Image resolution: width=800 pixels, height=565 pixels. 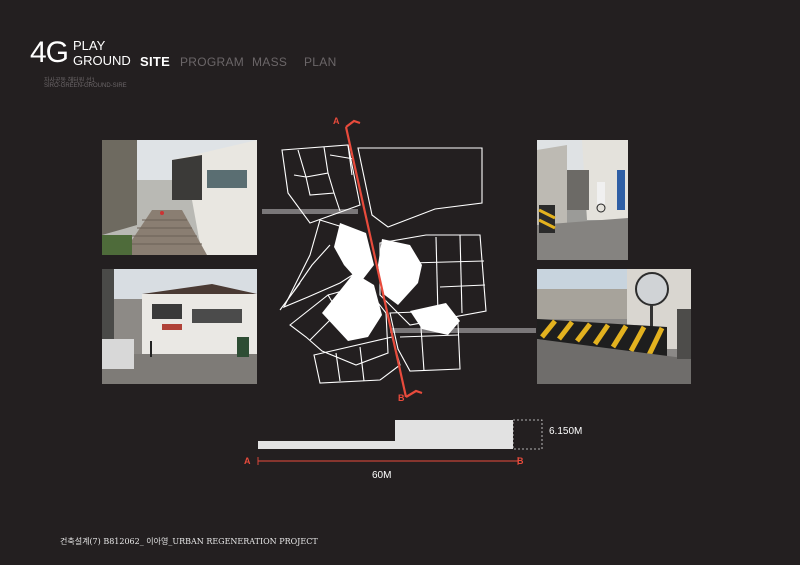 What do you see at coordinates (527, 434) in the screenshot?
I see `height-dim-box` at bounding box center [527, 434].